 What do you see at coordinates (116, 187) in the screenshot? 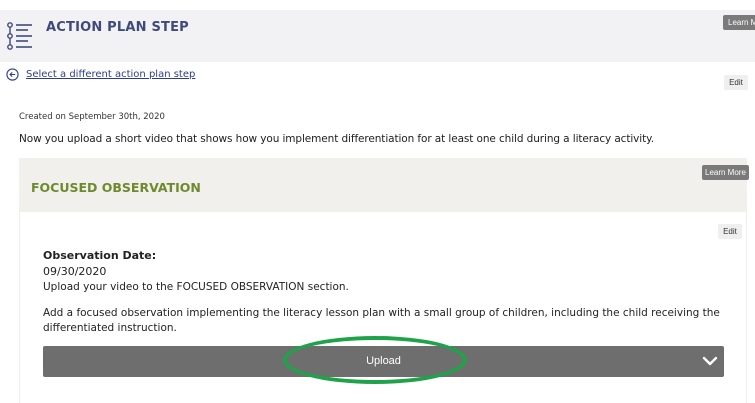
I see `section-title: FOCUSED OBSERVATION` at bounding box center [116, 187].